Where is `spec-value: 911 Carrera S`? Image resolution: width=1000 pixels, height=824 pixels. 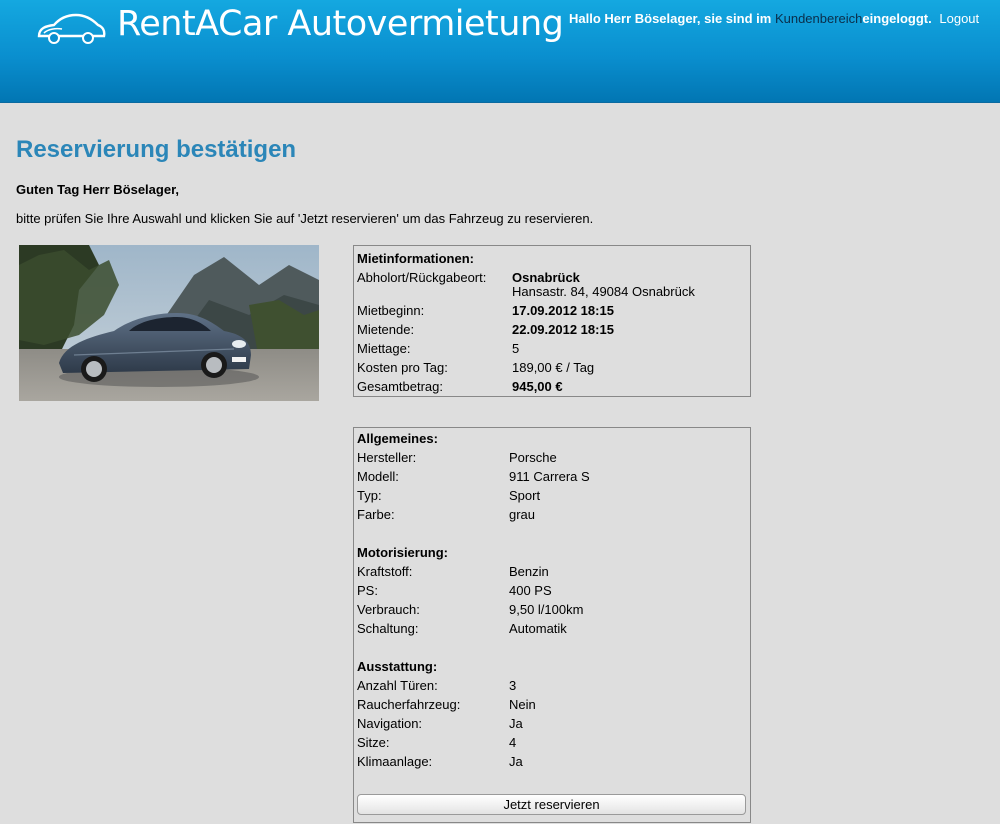 spec-value: 911 Carrera S is located at coordinates (549, 476).